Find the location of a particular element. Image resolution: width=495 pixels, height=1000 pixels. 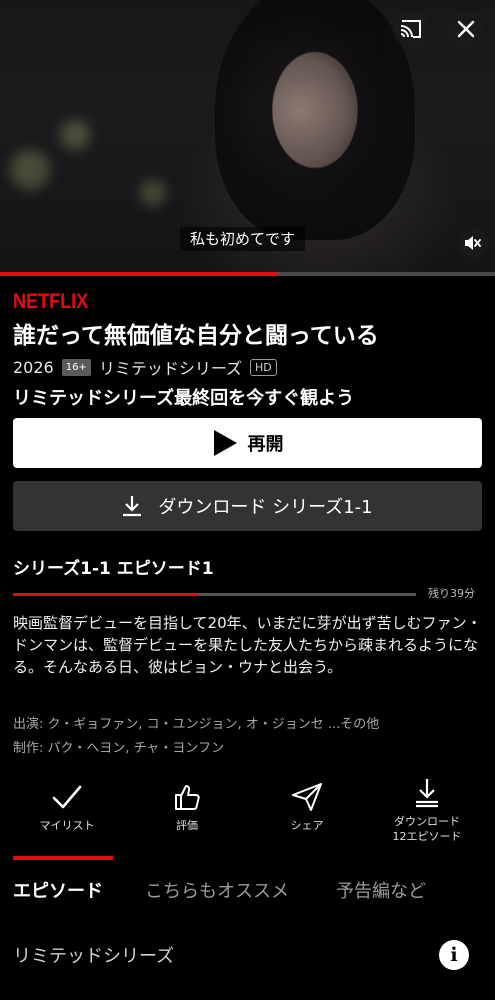

play-icon is located at coordinates (225, 443).